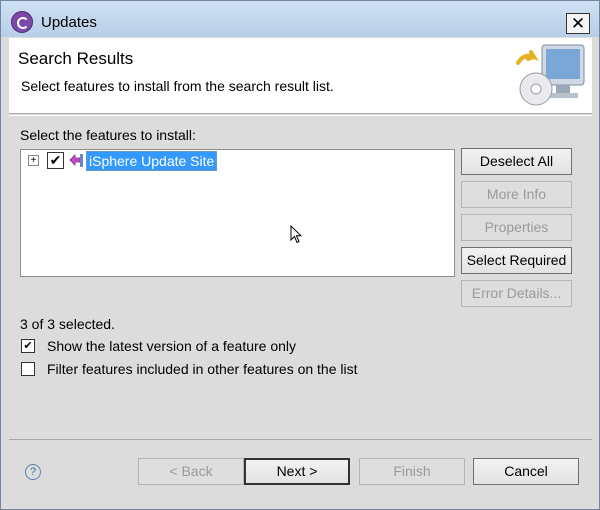  I want to click on next-button: Next >, so click(297, 471).